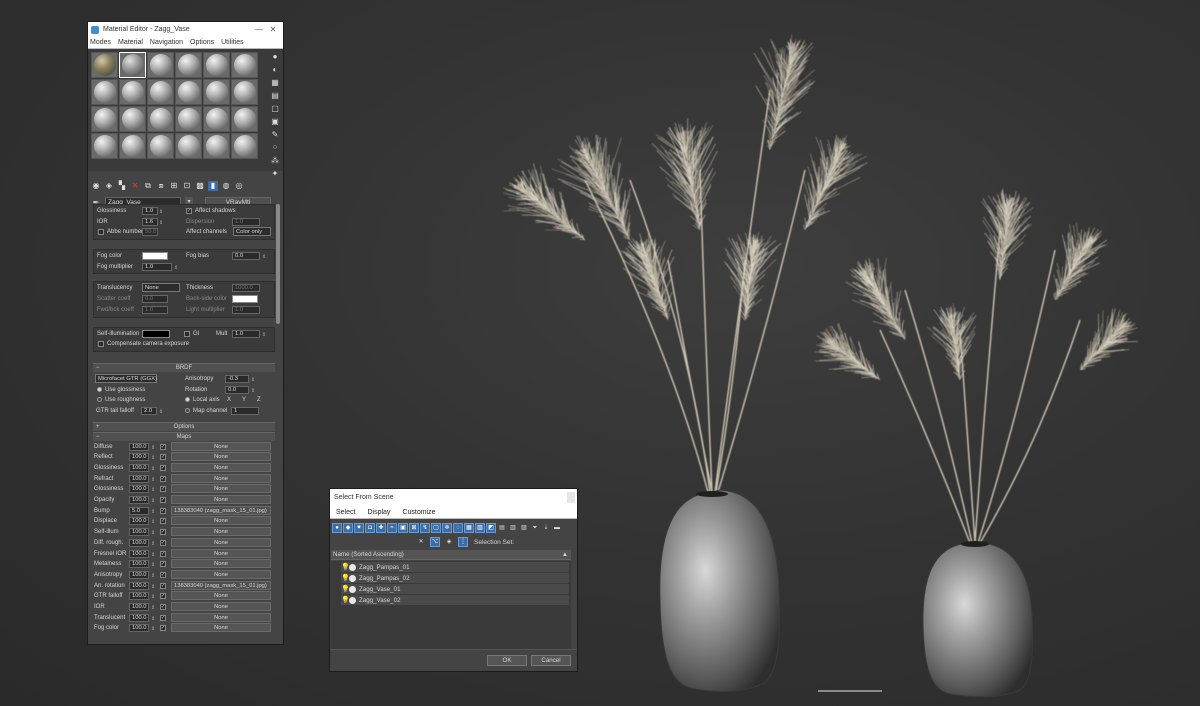 Image resolution: width=1200 pixels, height=706 pixels. I want to click on ok-button: OK, so click(507, 660).